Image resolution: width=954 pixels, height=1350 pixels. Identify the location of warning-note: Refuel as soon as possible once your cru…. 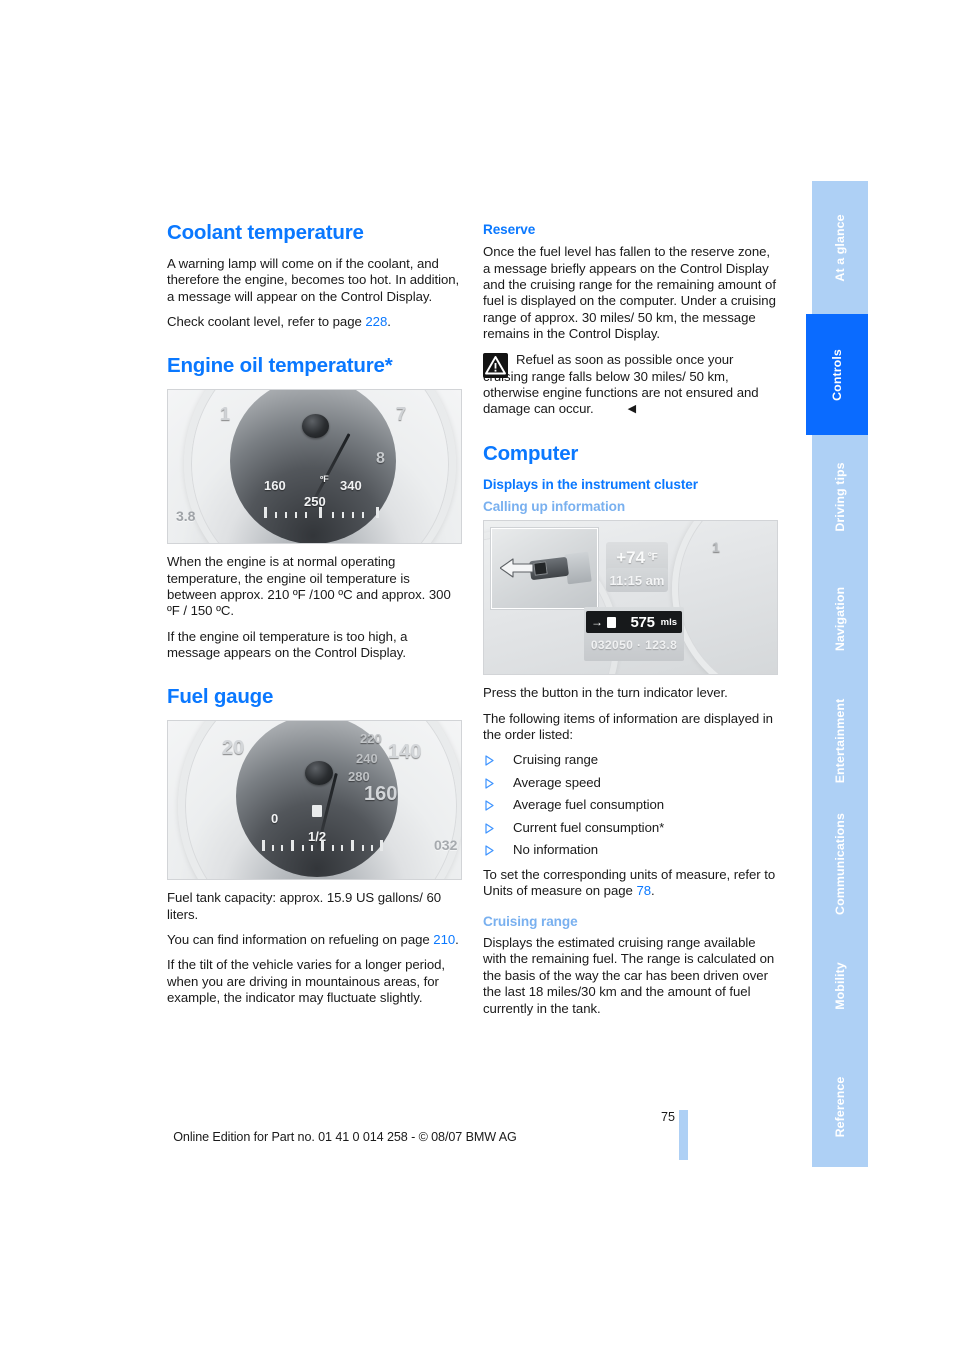
(630, 384).